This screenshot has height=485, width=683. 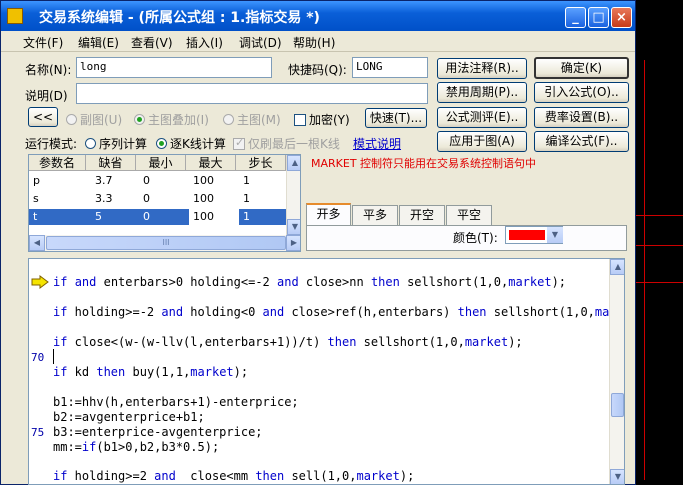 I want to click on mode-help-link: 模式说明, so click(x=377, y=143).